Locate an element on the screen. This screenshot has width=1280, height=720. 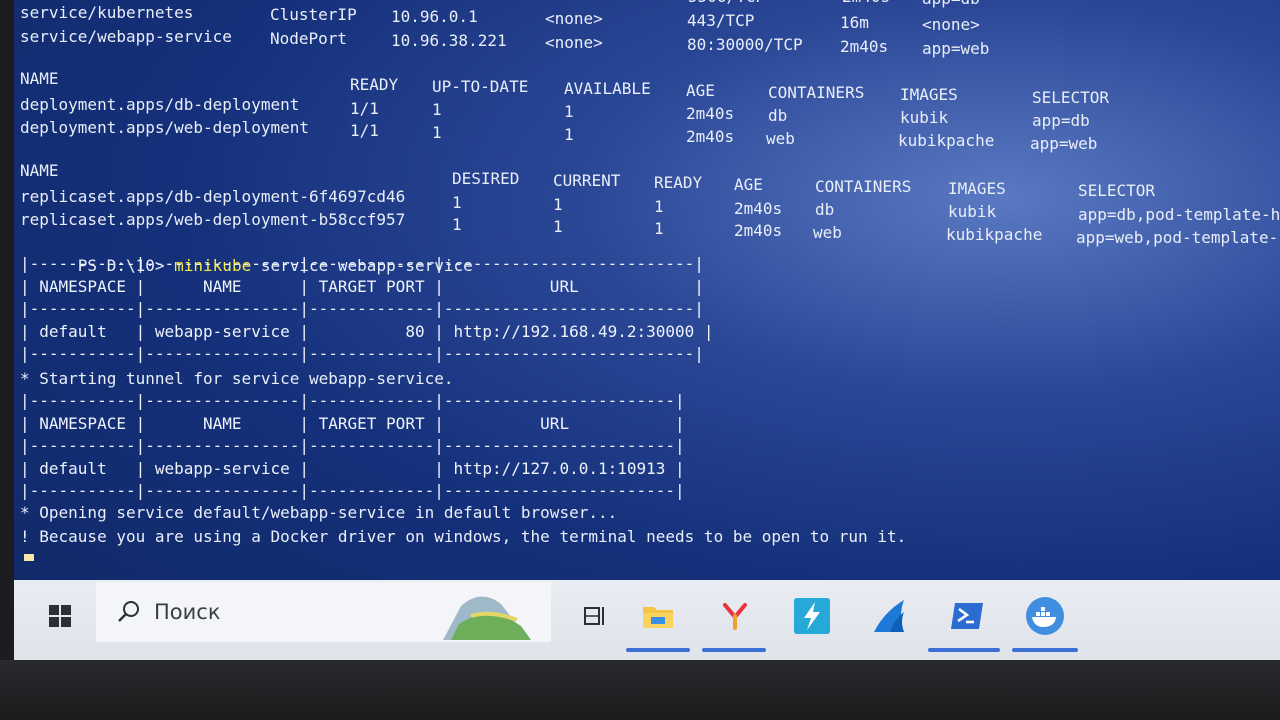
col-header: CURRENT is located at coordinates (587, 180).